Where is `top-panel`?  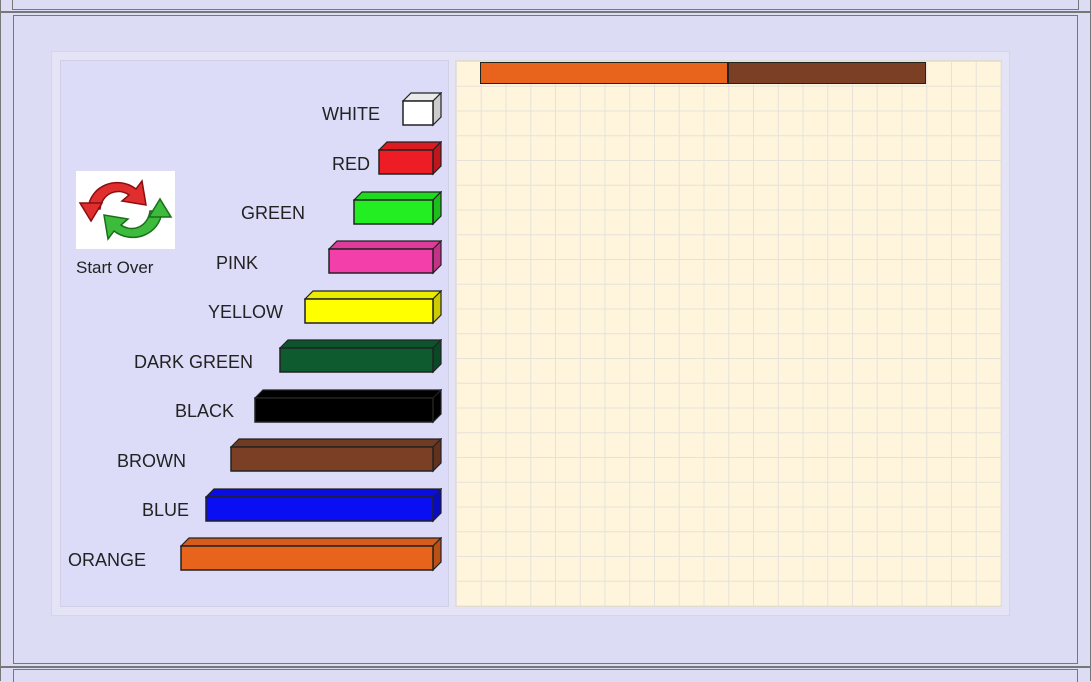
top-panel is located at coordinates (545, 6).